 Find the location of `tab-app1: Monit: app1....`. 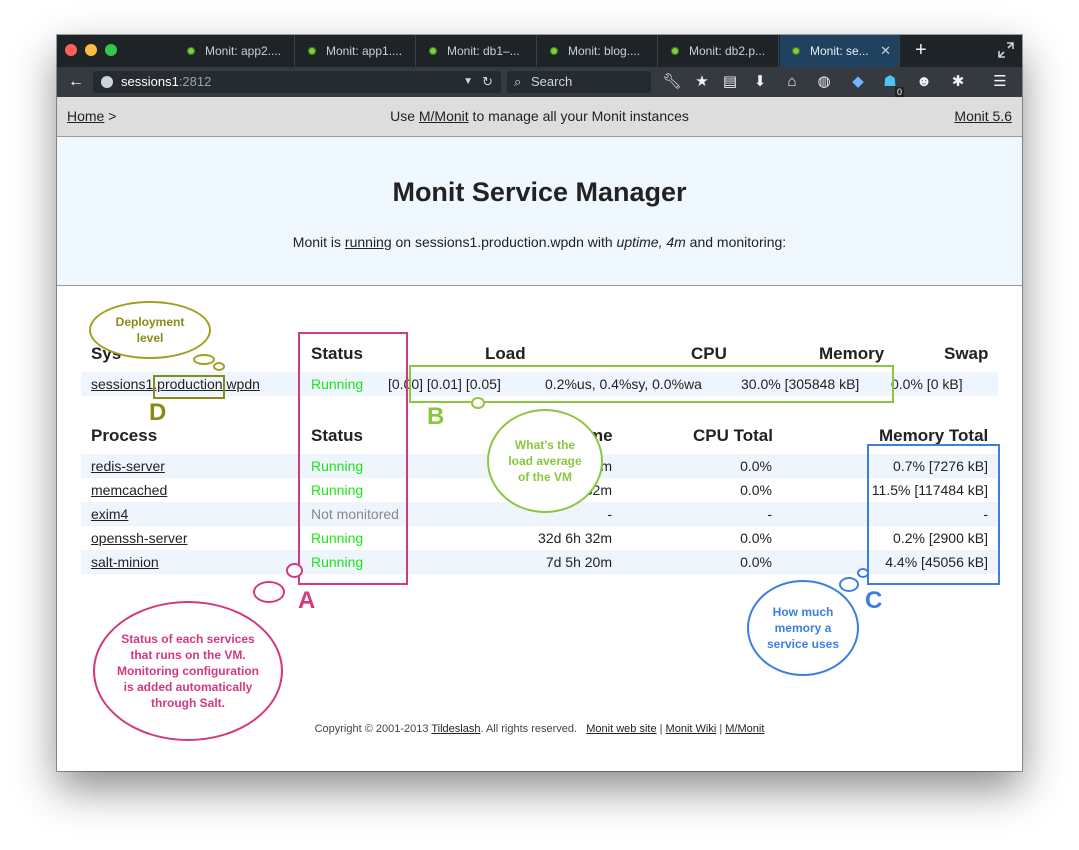

tab-app1: Monit: app1.... is located at coordinates (356, 51).